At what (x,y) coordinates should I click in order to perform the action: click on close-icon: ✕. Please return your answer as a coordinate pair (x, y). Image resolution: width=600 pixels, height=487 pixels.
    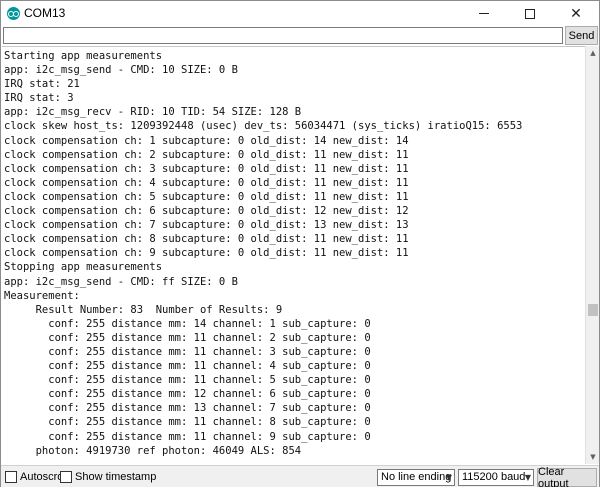
    Looking at the image, I should click on (576, 13).